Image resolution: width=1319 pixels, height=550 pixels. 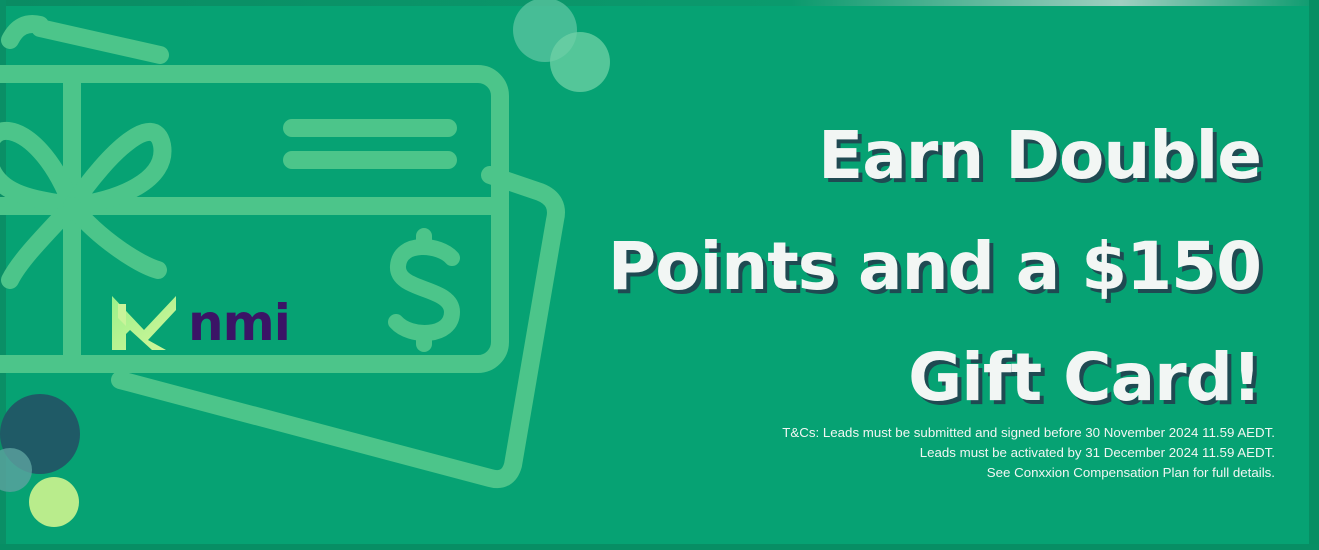 What do you see at coordinates (144, 323) in the screenshot?
I see `nmi-logo-mark` at bounding box center [144, 323].